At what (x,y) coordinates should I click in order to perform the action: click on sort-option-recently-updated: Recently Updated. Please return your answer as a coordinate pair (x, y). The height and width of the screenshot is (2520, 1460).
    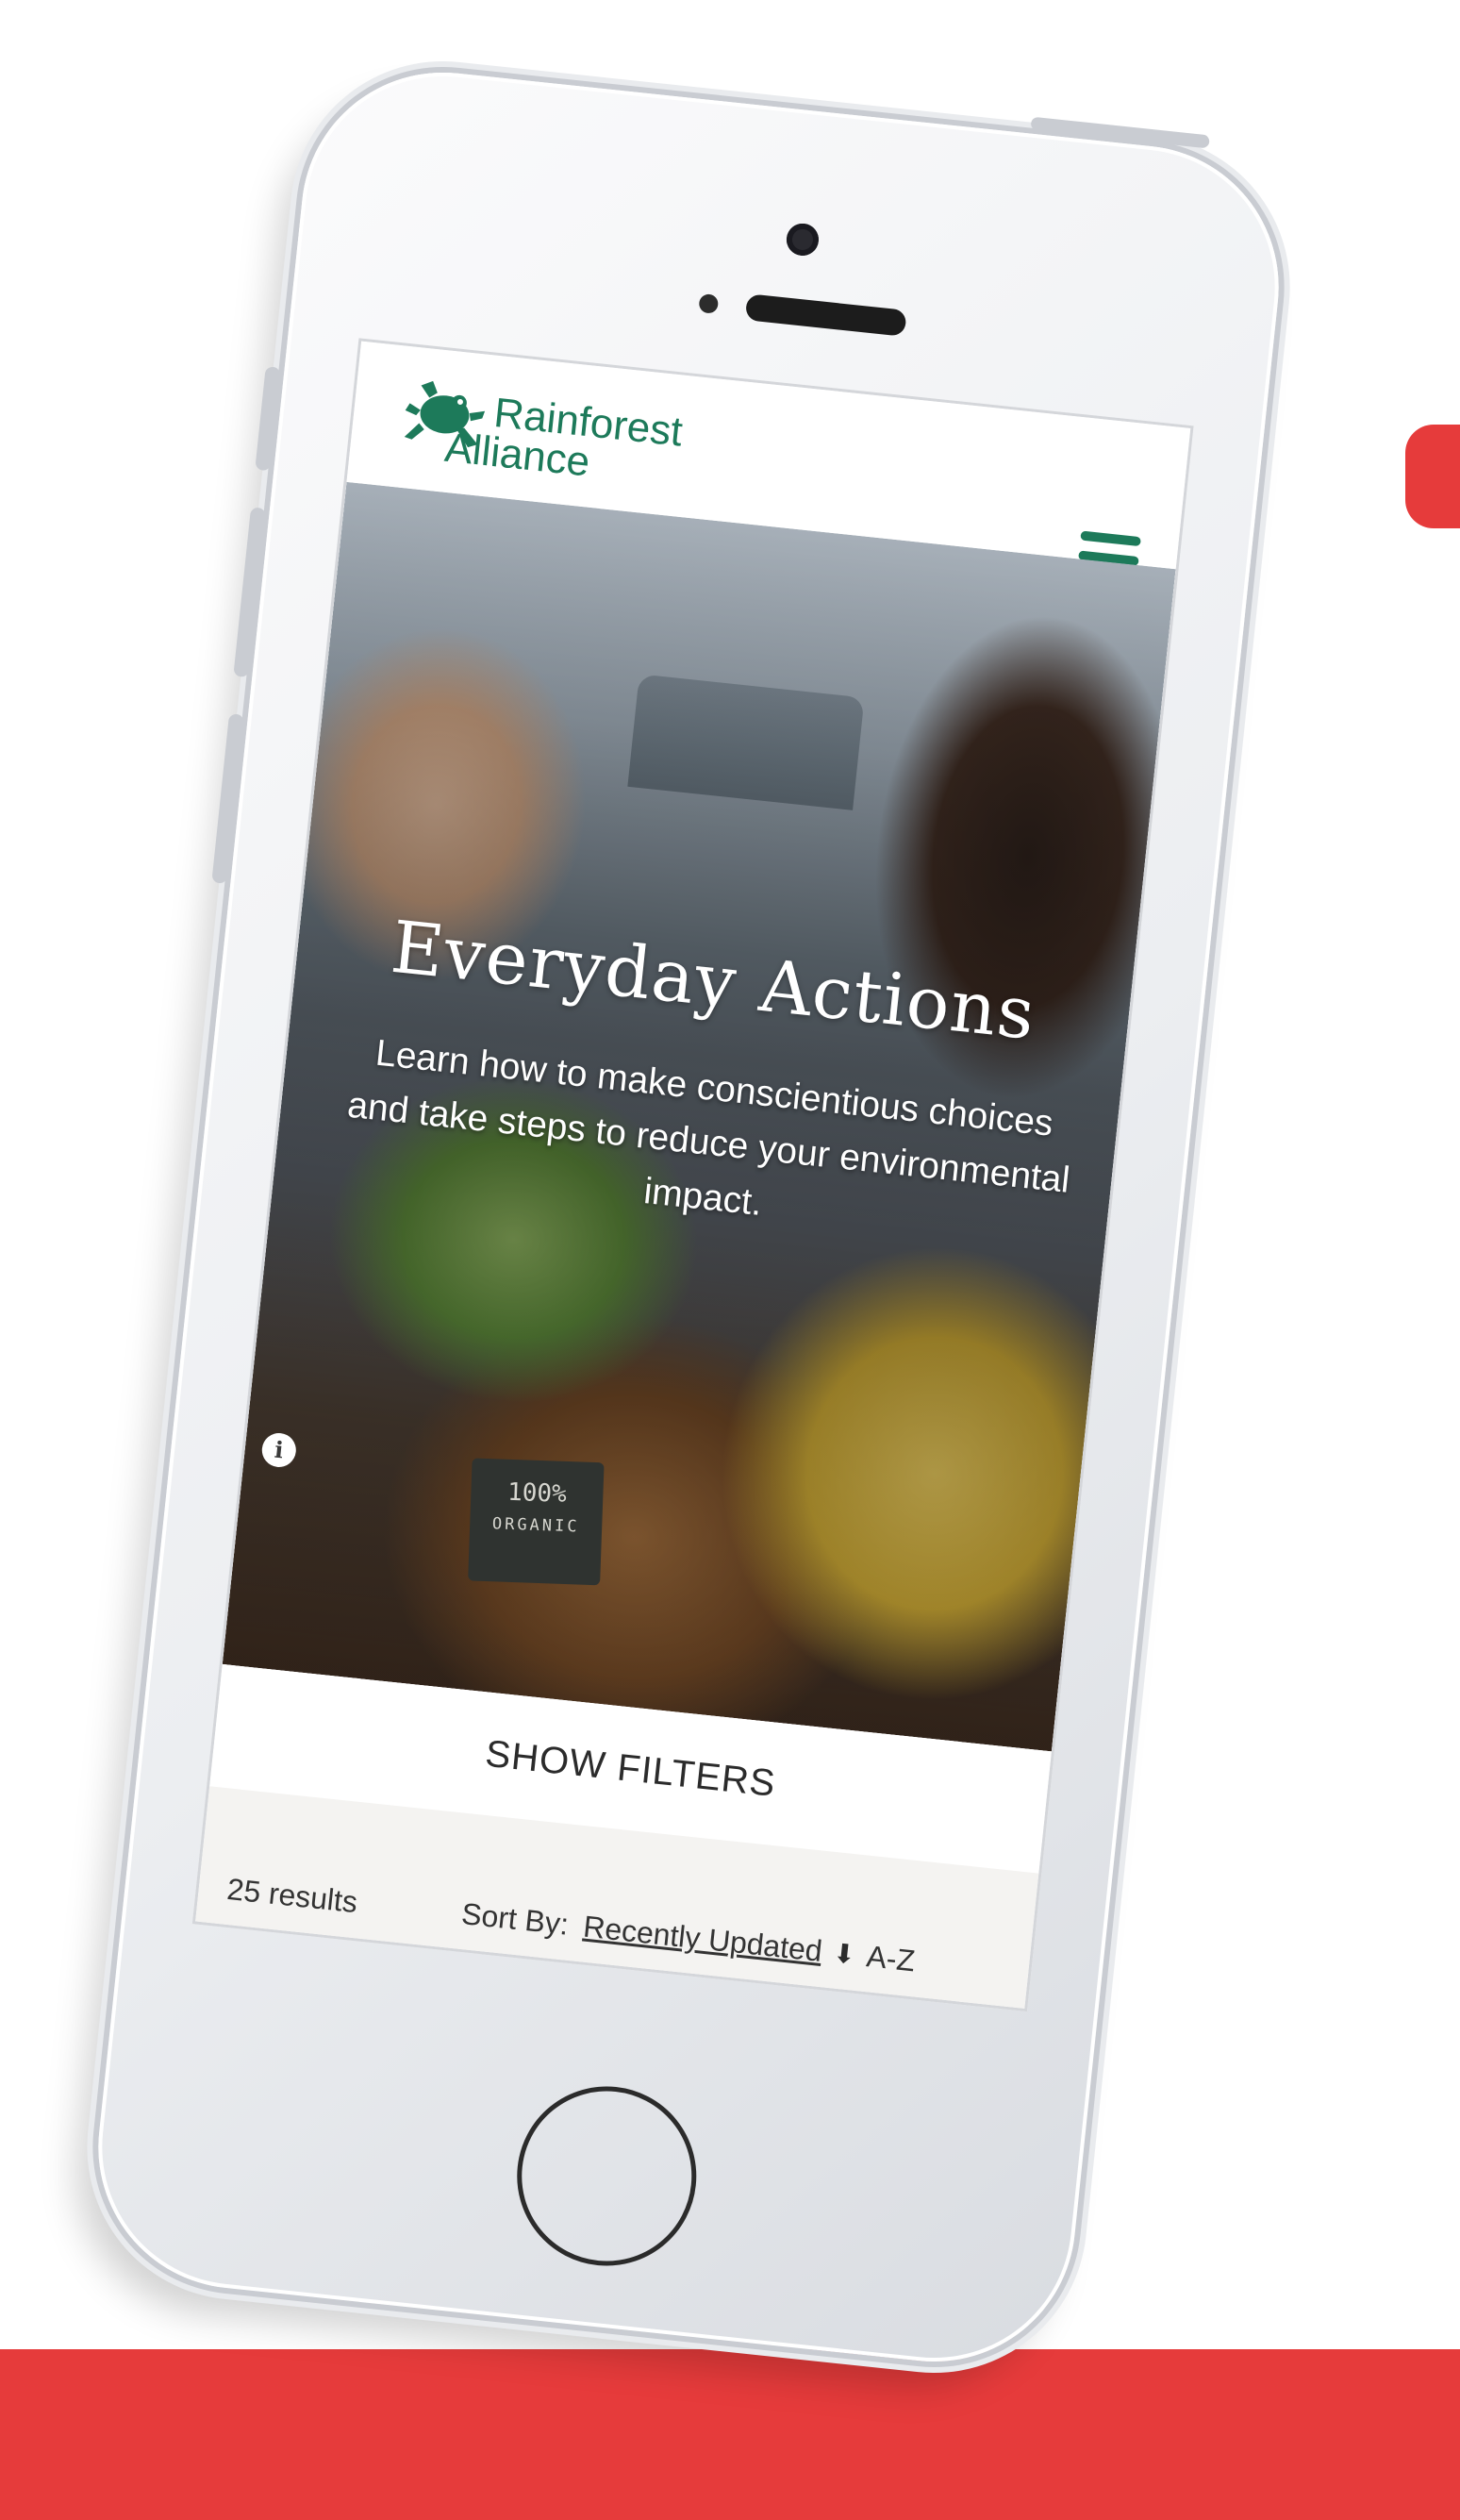
    Looking at the image, I should click on (703, 1939).